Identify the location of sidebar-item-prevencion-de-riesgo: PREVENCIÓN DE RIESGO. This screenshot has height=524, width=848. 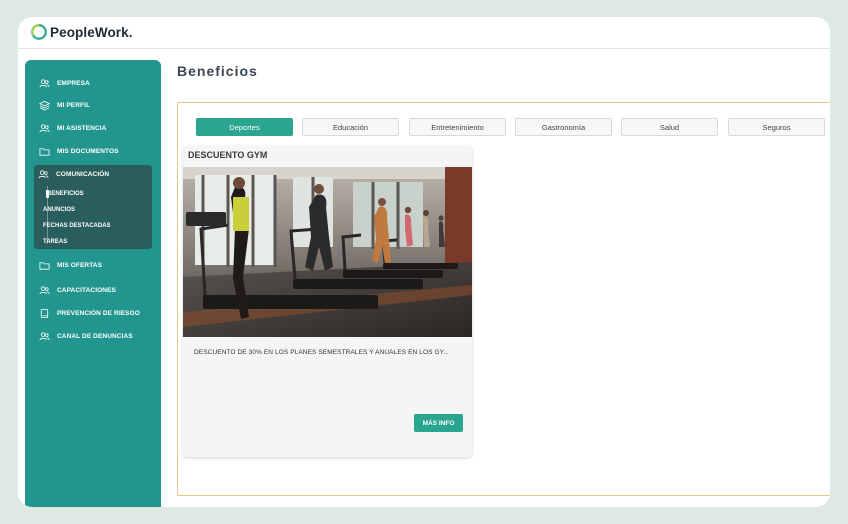
(93, 313).